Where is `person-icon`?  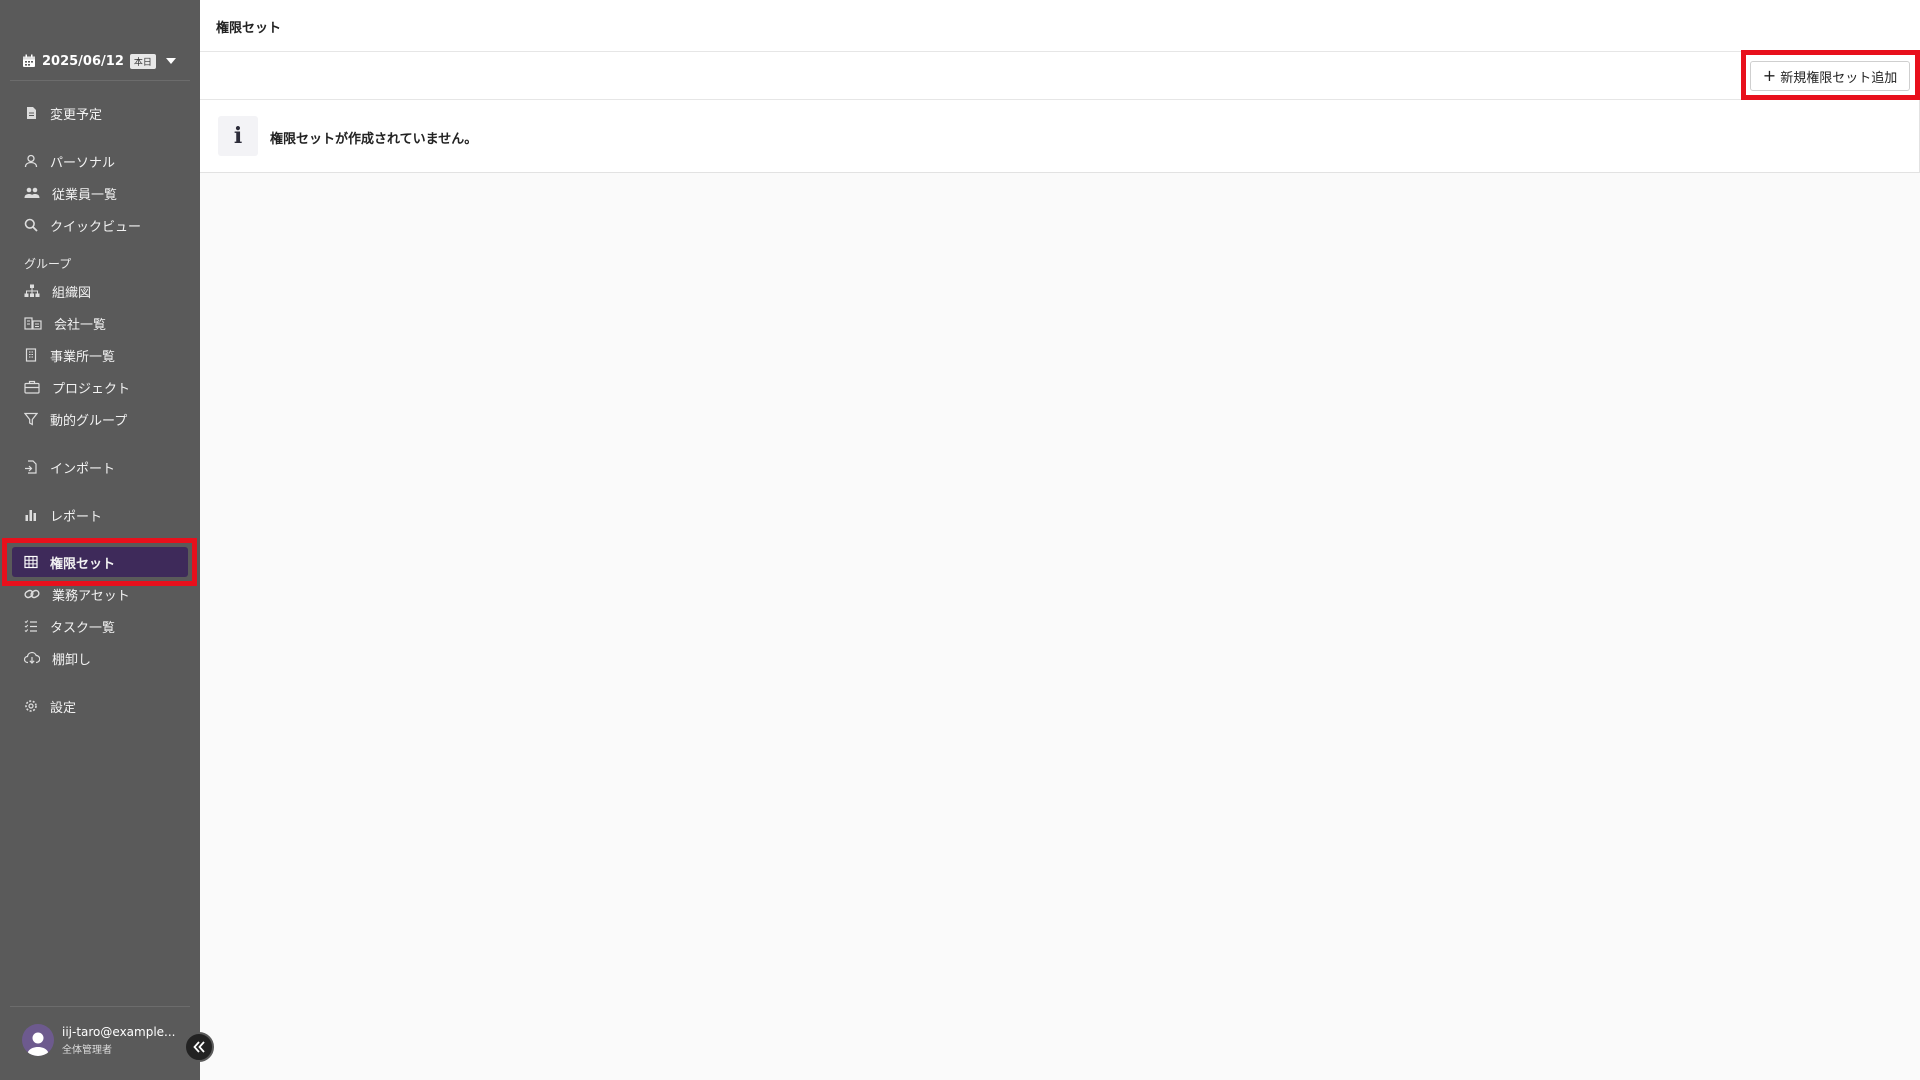
person-icon is located at coordinates (31, 161).